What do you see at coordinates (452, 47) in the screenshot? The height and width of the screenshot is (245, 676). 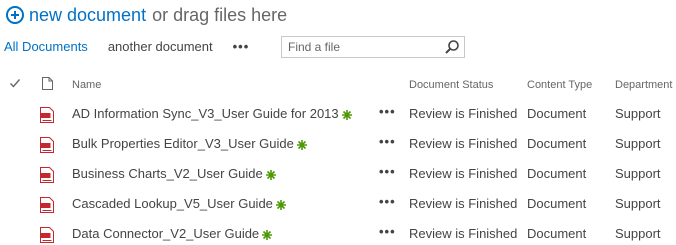 I see `search-icon` at bounding box center [452, 47].